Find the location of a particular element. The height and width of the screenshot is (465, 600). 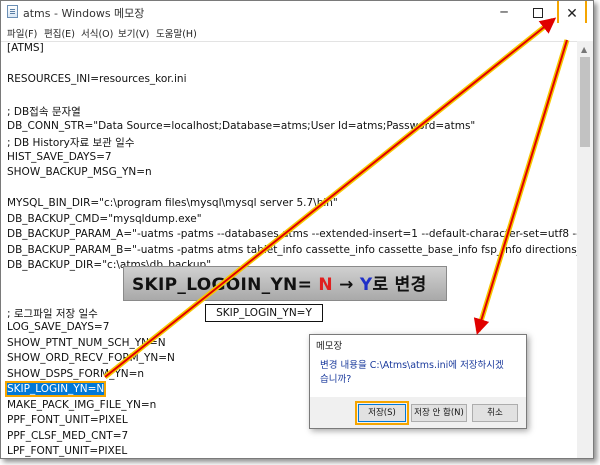

menu-help: 도움말(H) is located at coordinates (176, 33).